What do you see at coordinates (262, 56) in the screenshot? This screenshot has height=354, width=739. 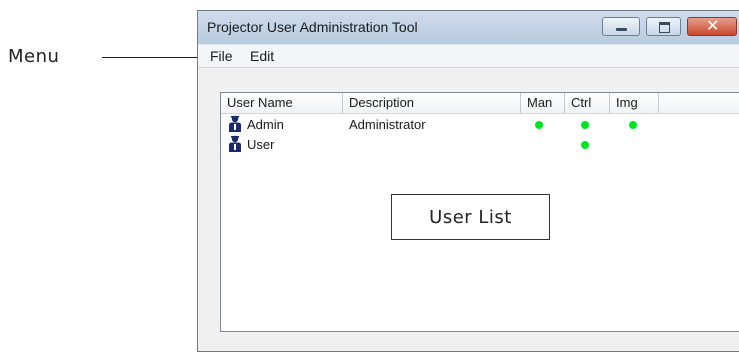 I see `menu-edit: Edit` at bounding box center [262, 56].